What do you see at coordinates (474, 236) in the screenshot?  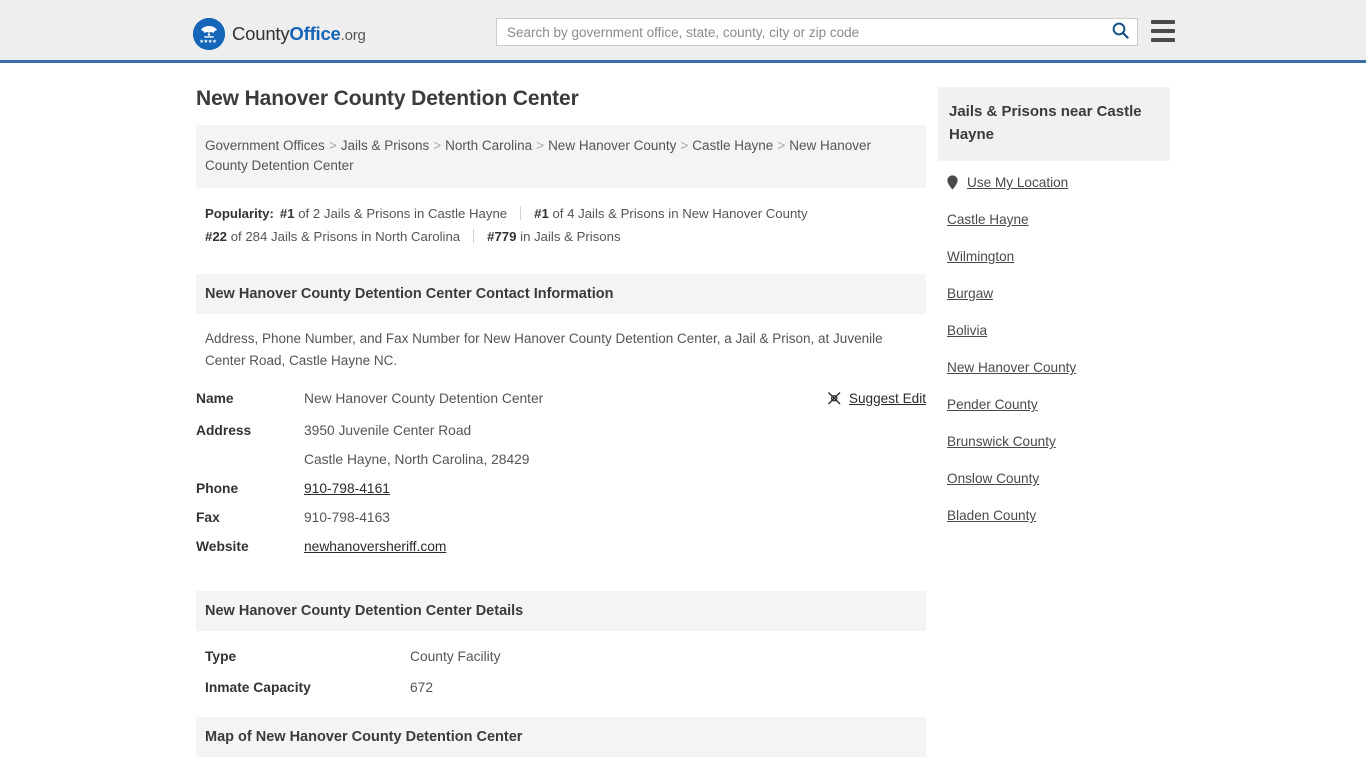 I see `popularity-divider` at bounding box center [474, 236].